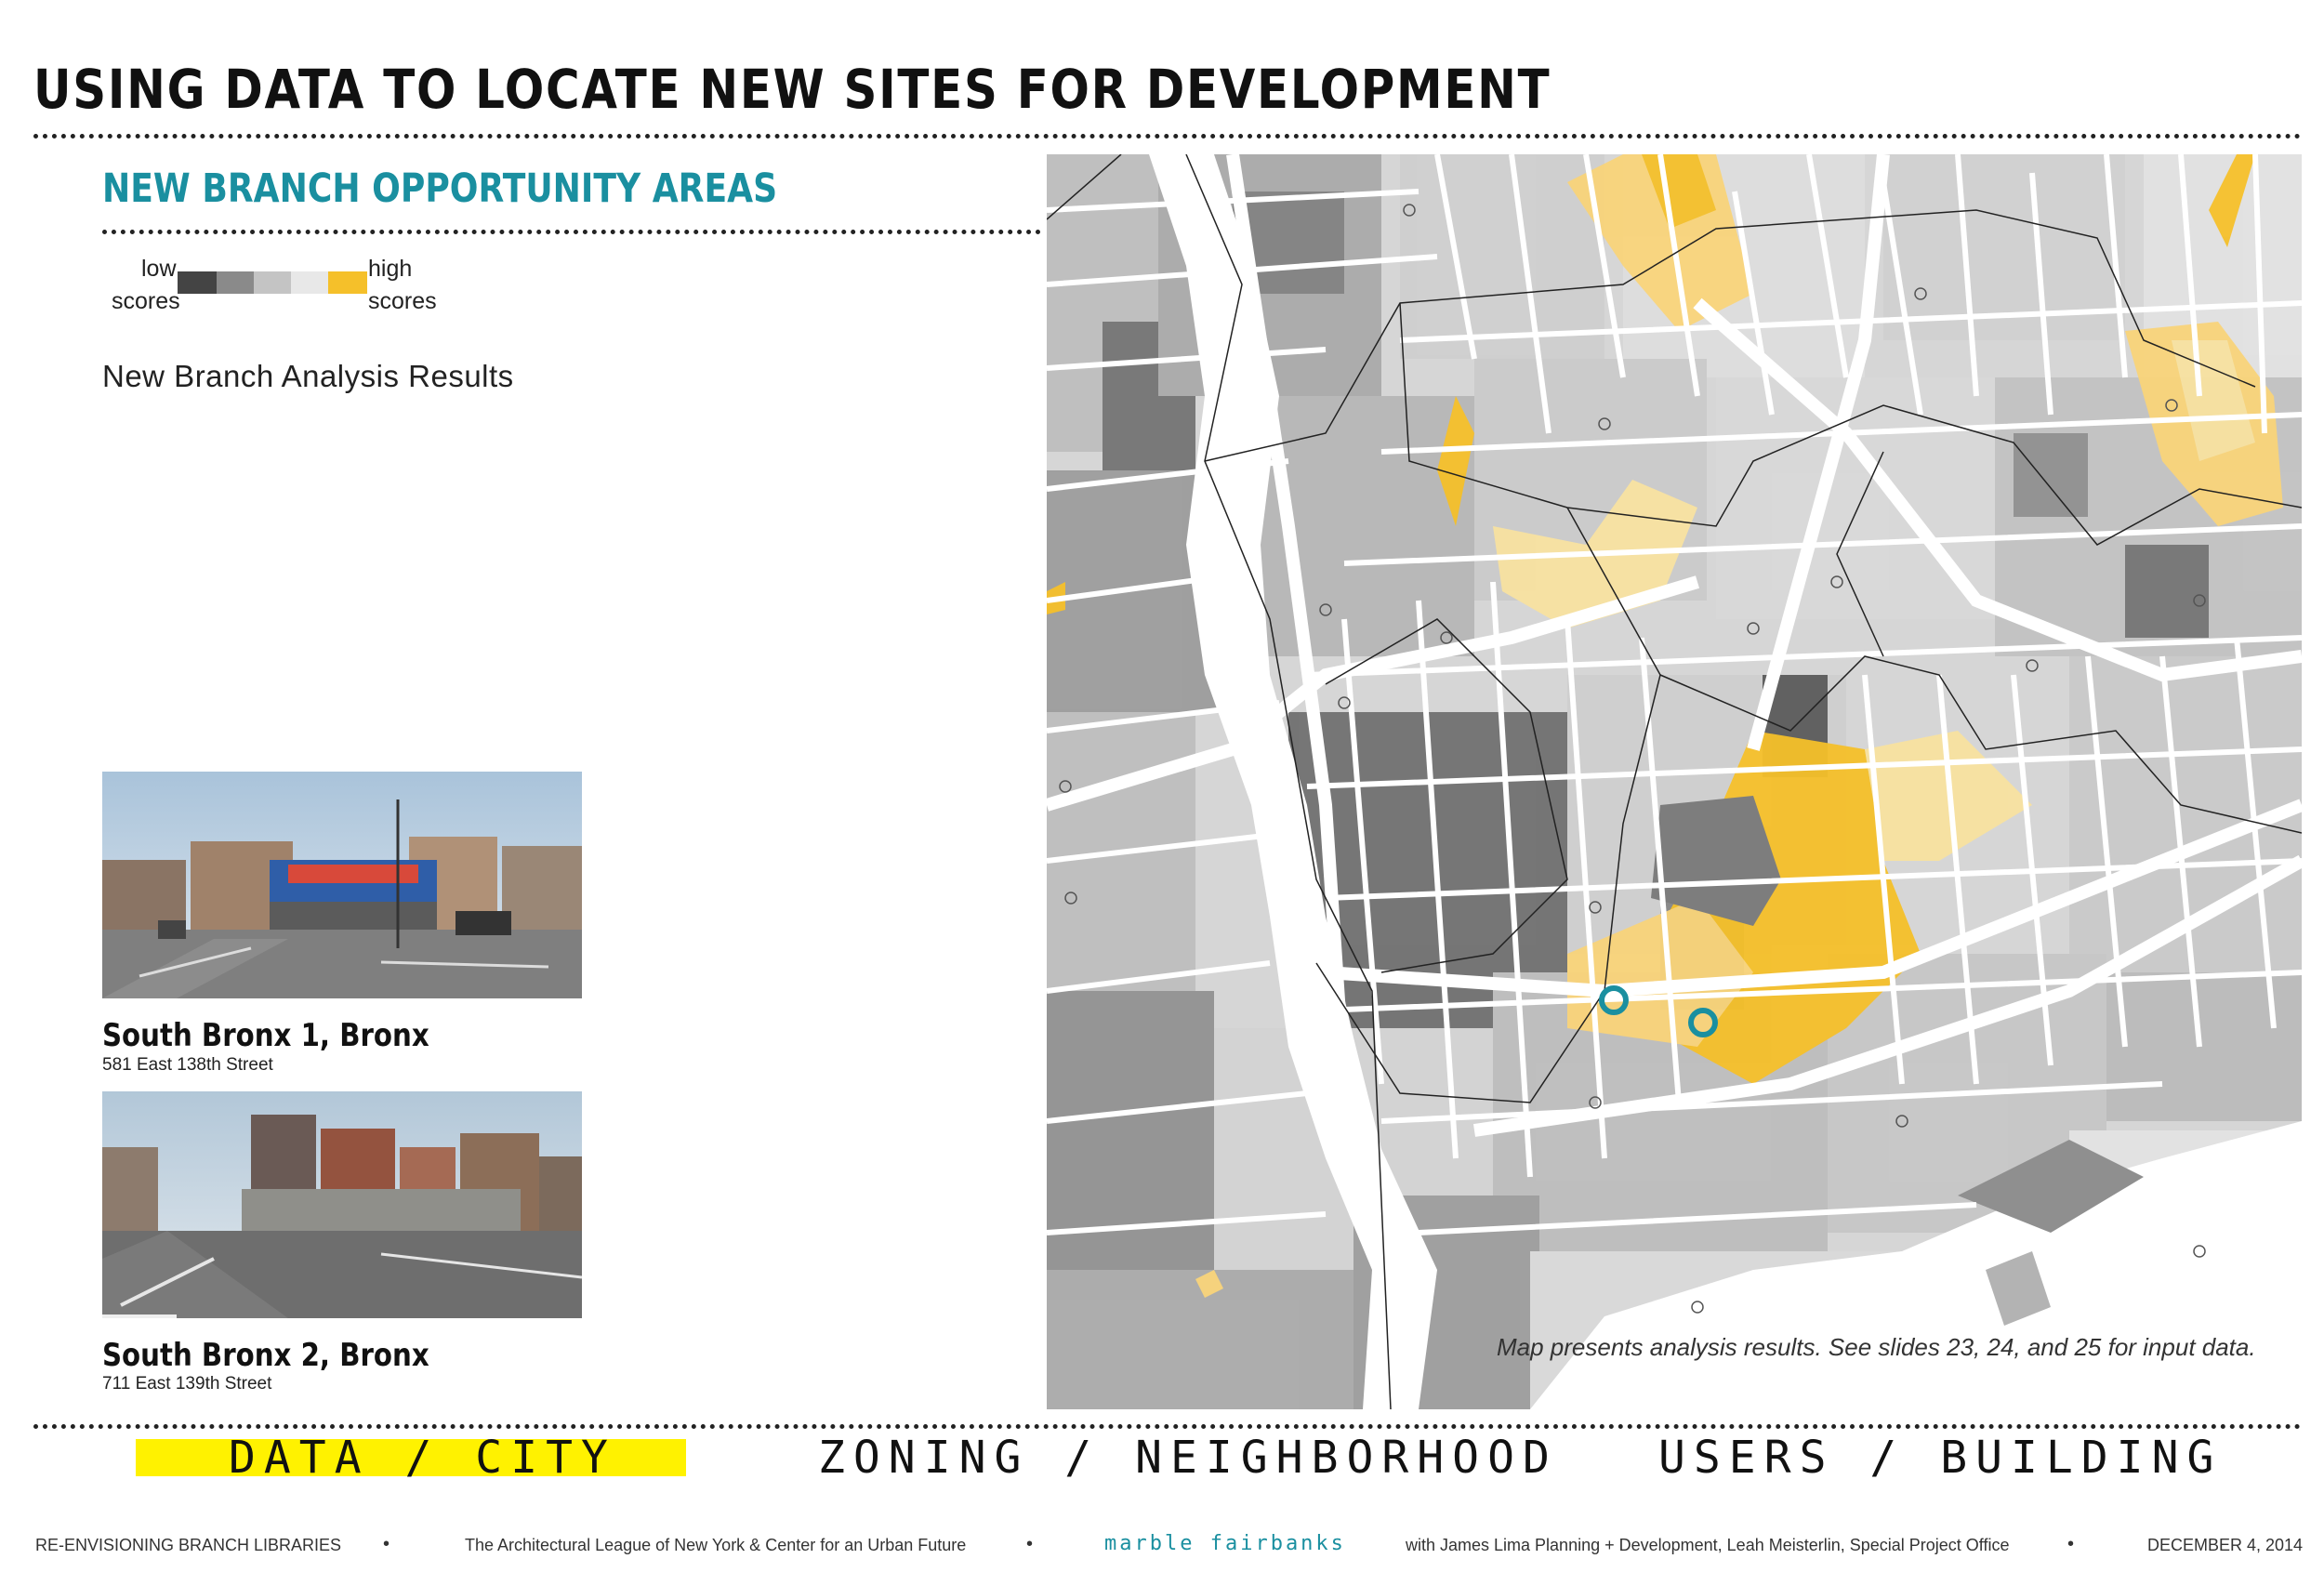 The width and height of the screenshot is (2324, 1572). What do you see at coordinates (265, 1355) in the screenshot?
I see `site-name-2: South Bronx 2, Bronx` at bounding box center [265, 1355].